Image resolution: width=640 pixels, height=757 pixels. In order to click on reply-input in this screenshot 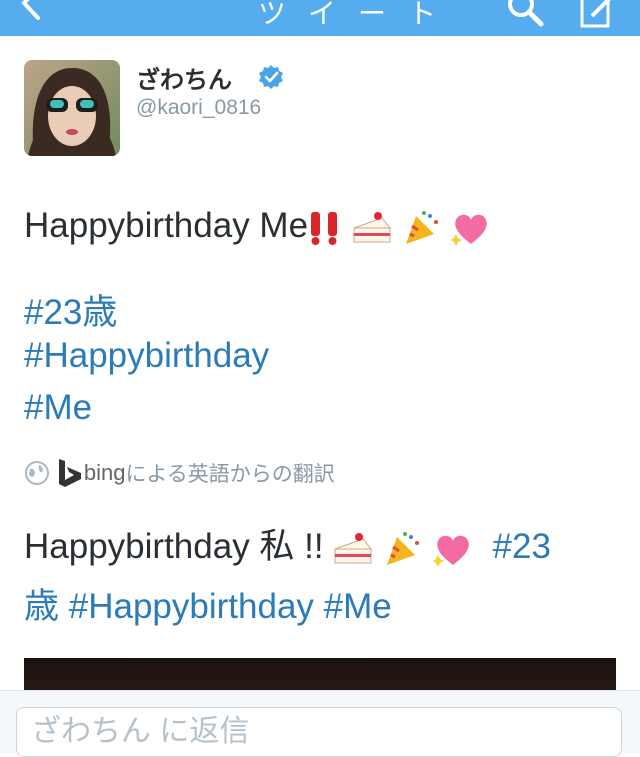, I will do `click(319, 732)`.